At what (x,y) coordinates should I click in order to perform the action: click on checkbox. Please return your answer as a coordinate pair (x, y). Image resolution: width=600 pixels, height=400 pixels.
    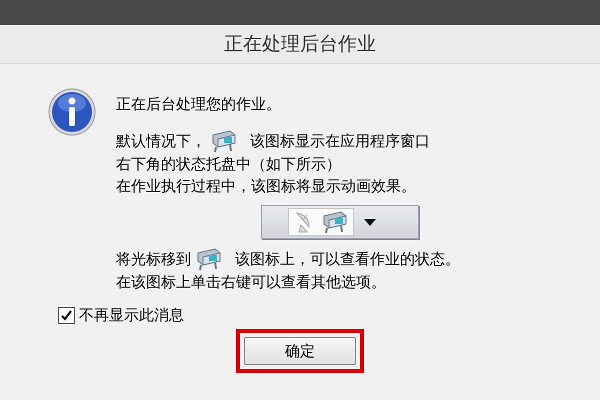
    Looking at the image, I should click on (66, 315).